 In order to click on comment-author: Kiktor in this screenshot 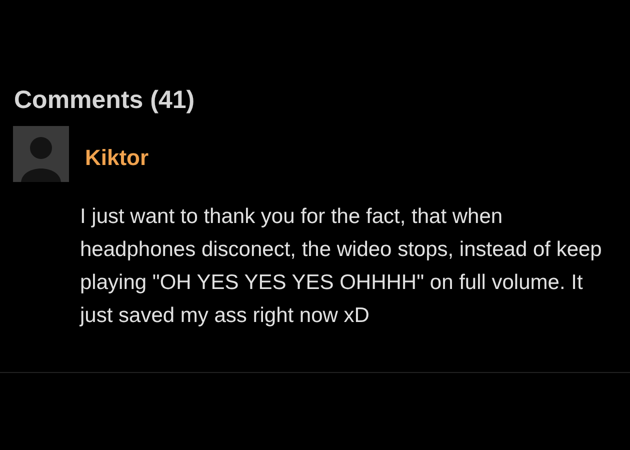, I will do `click(117, 157)`.